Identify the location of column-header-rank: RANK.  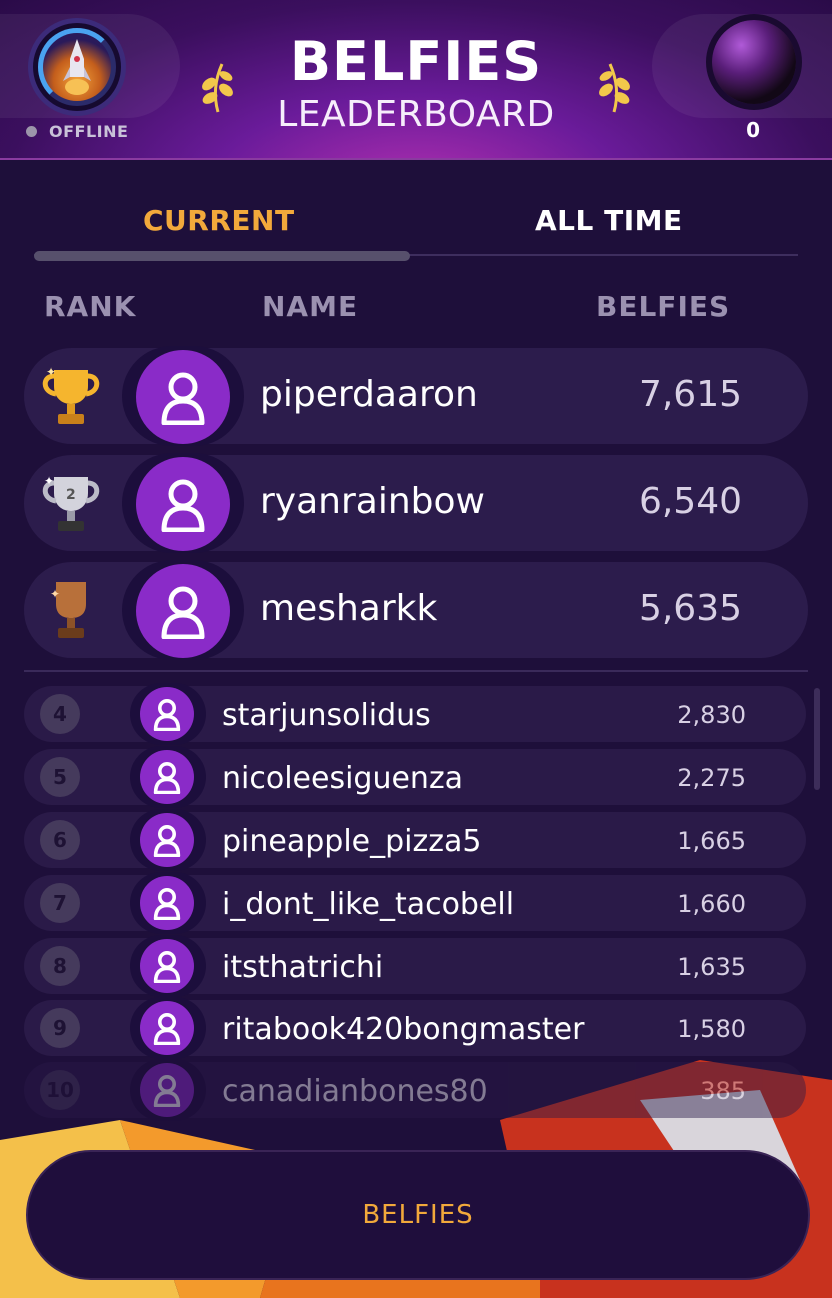
(90, 306).